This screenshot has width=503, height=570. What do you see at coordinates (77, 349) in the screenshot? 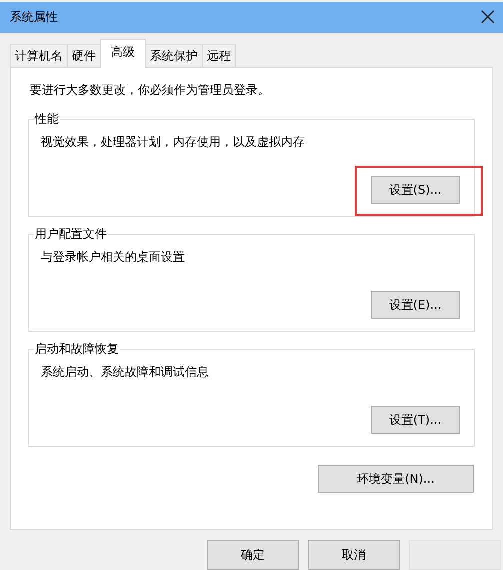
I see `group-title: 启动和故障恢复` at bounding box center [77, 349].